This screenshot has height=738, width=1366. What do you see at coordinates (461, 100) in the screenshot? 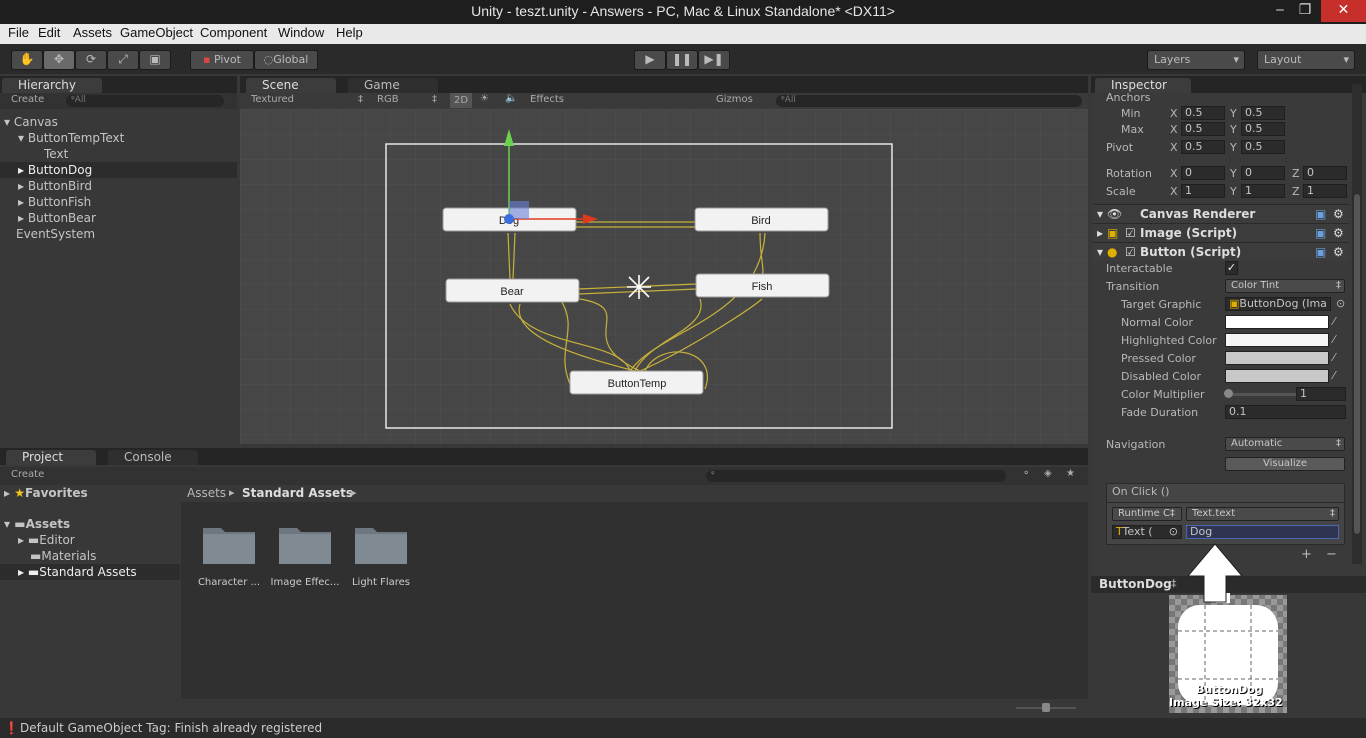
I see `2d-toggle: 2D` at bounding box center [461, 100].